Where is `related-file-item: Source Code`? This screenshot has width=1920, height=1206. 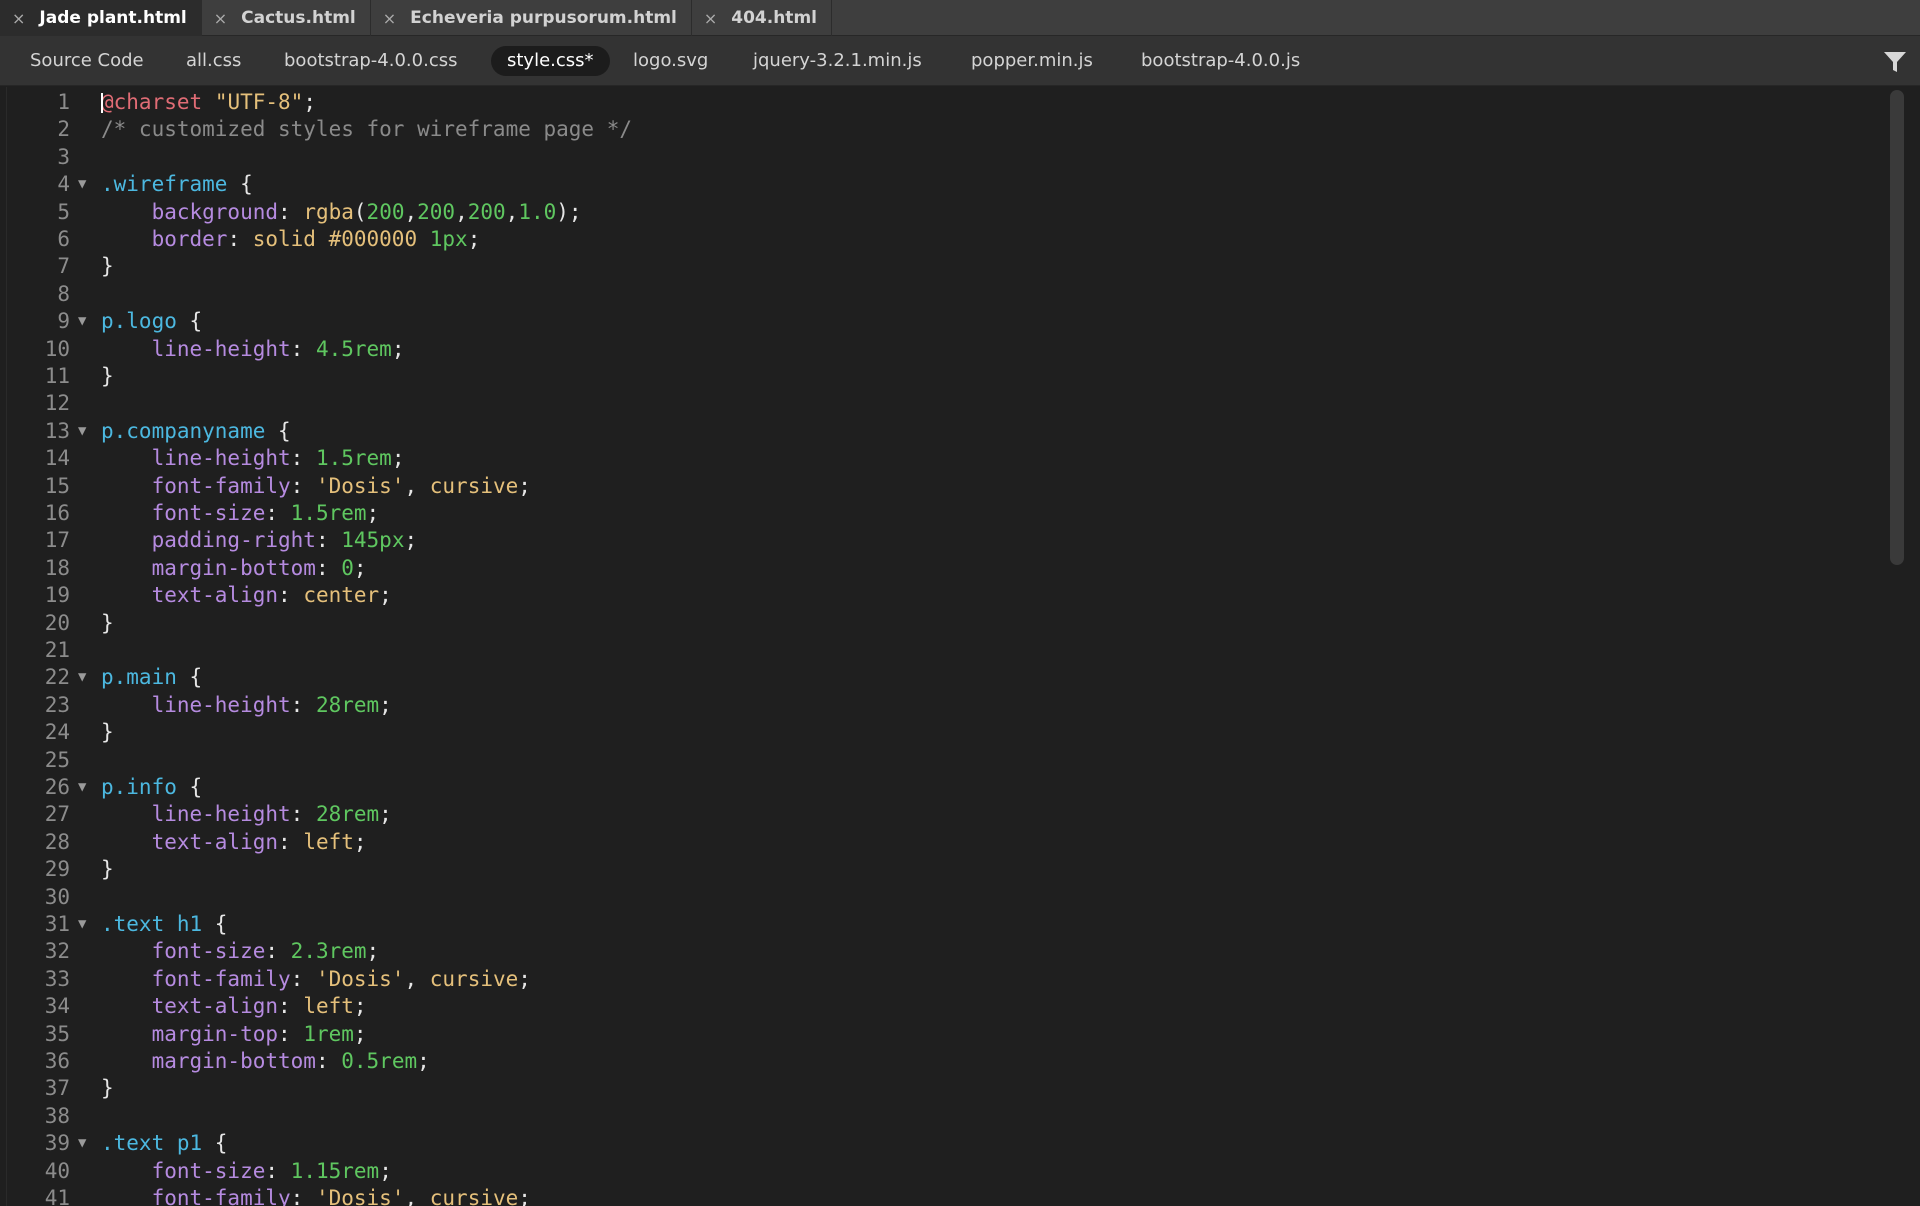
related-file-item: Source Code is located at coordinates (87, 61).